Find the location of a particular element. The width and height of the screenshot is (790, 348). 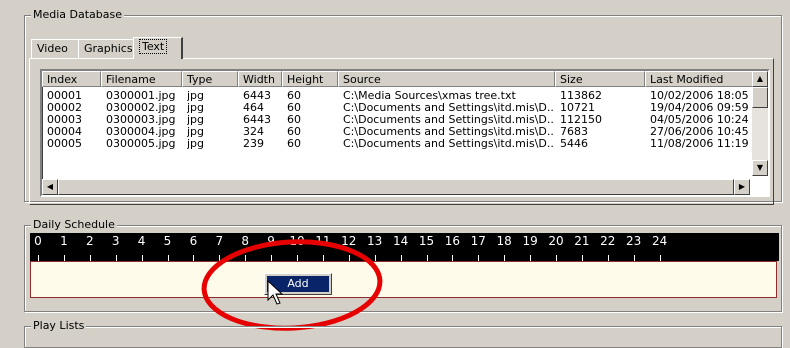

hour-label: 5 is located at coordinates (167, 241).